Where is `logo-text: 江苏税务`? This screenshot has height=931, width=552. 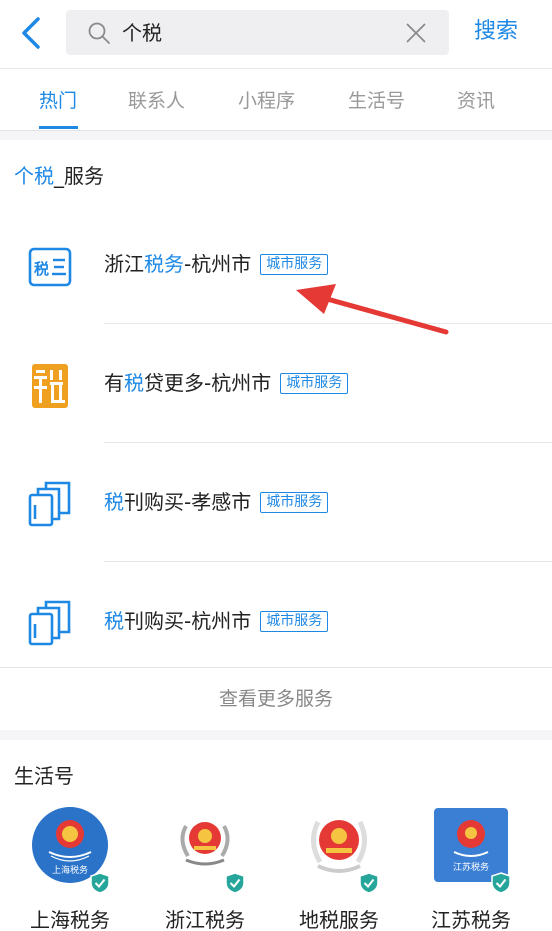 logo-text: 江苏税务 is located at coordinates (471, 867).